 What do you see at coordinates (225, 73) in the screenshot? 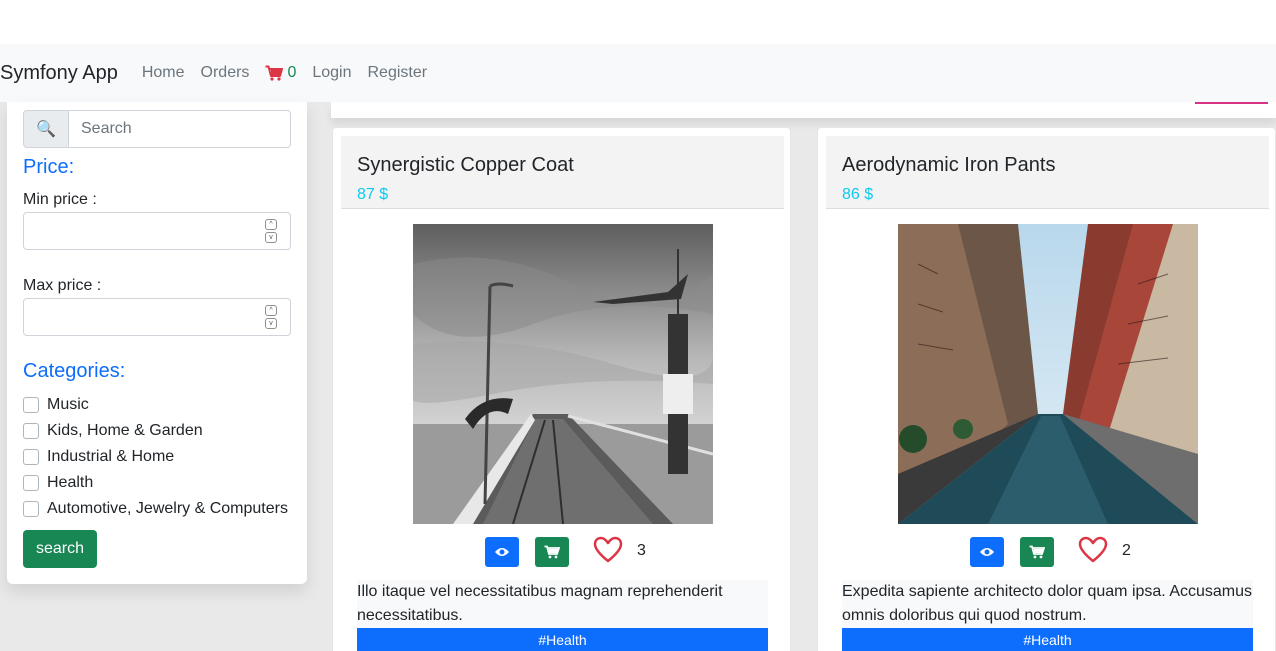
I see `nav-link-orders: Orders` at bounding box center [225, 73].